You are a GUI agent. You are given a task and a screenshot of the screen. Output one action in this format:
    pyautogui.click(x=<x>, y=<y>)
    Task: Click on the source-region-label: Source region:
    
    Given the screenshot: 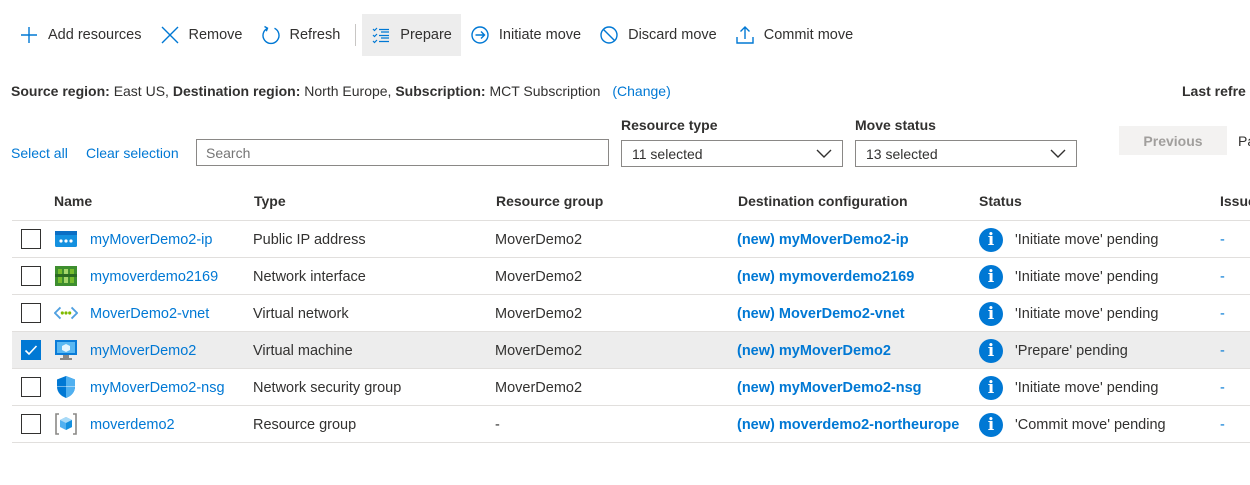 What is the action you would take?
    pyautogui.click(x=60, y=91)
    